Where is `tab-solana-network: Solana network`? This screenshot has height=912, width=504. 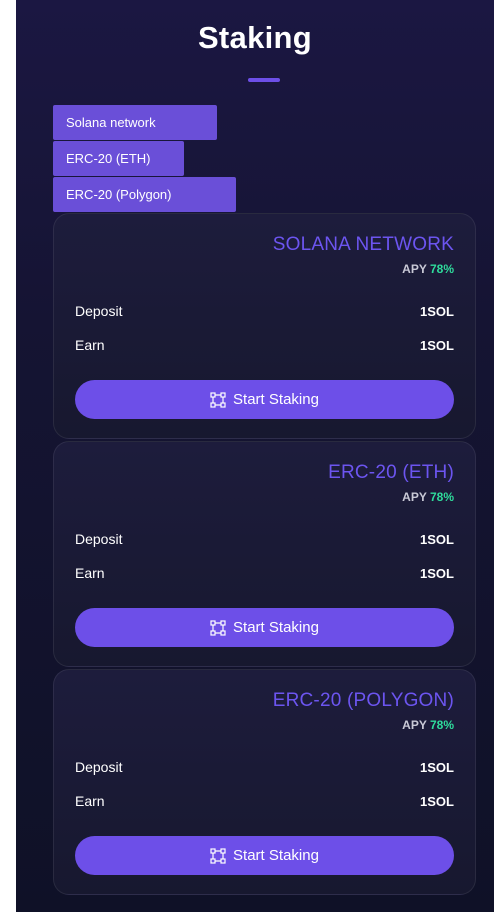
tab-solana-network: Solana network is located at coordinates (135, 122).